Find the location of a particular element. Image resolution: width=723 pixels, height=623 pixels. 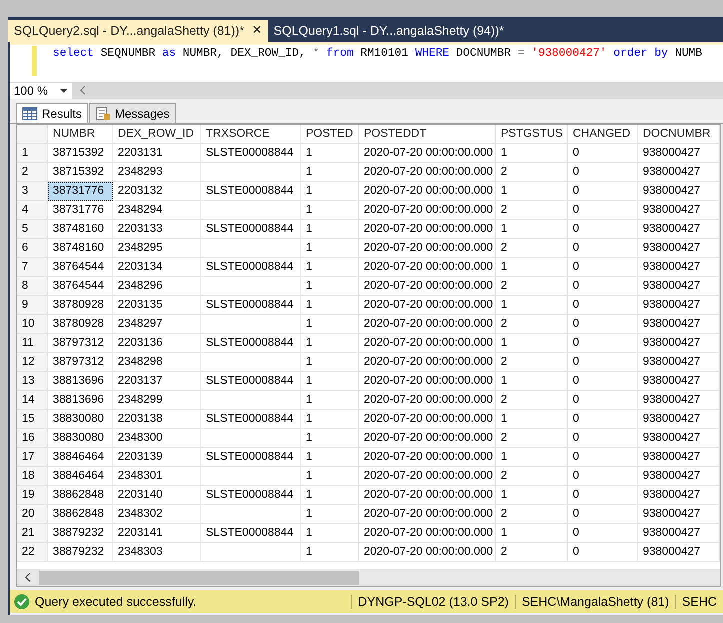

column-header: NUMBR is located at coordinates (80, 134).